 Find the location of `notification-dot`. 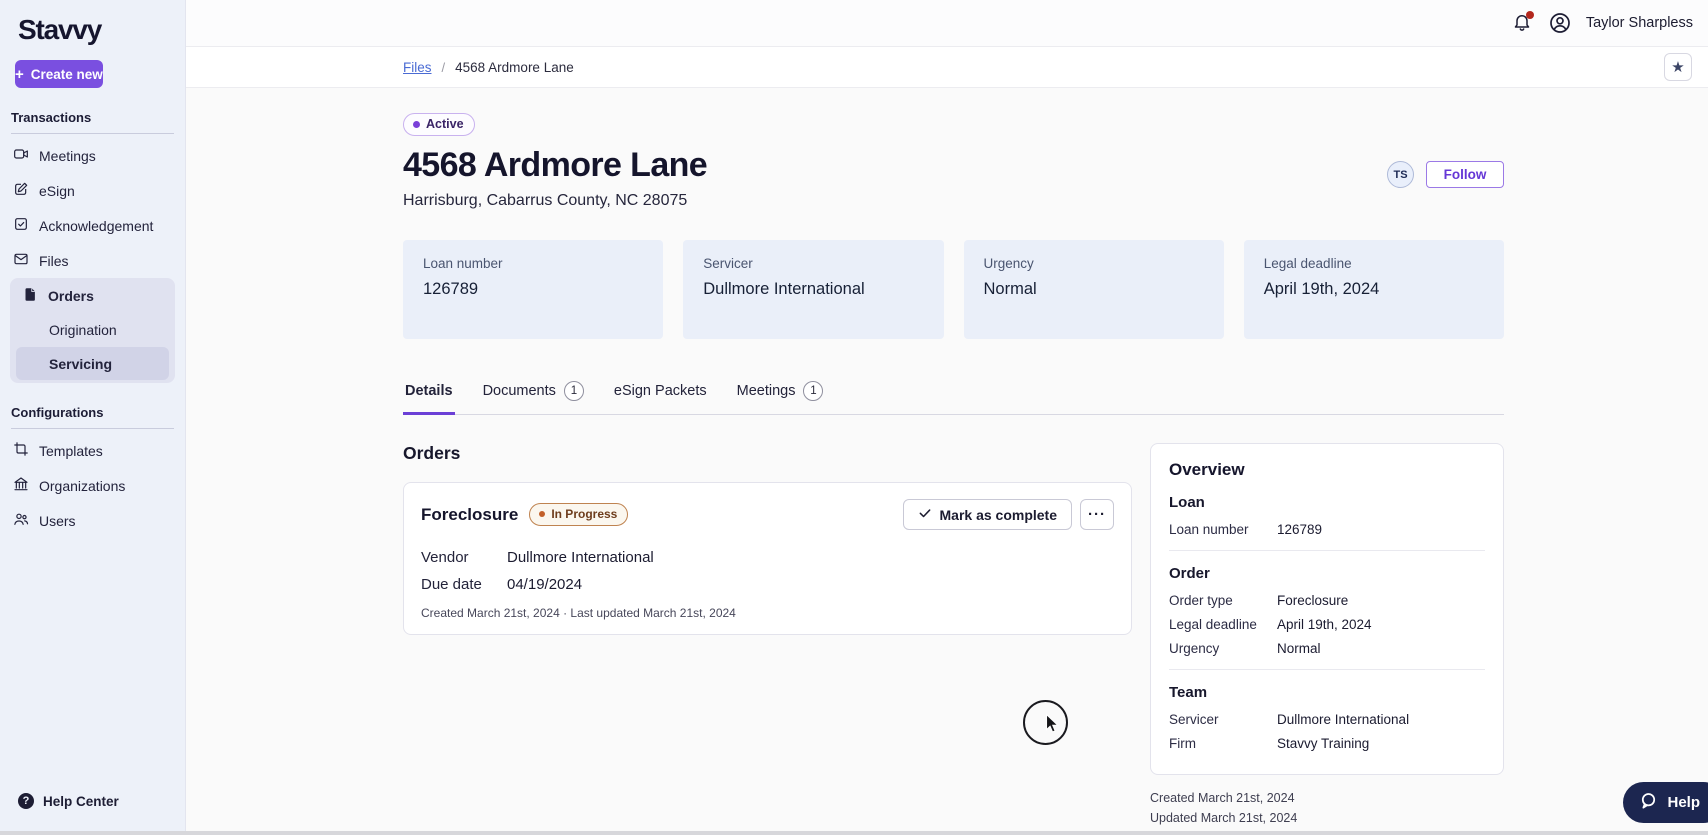

notification-dot is located at coordinates (1529, 15).